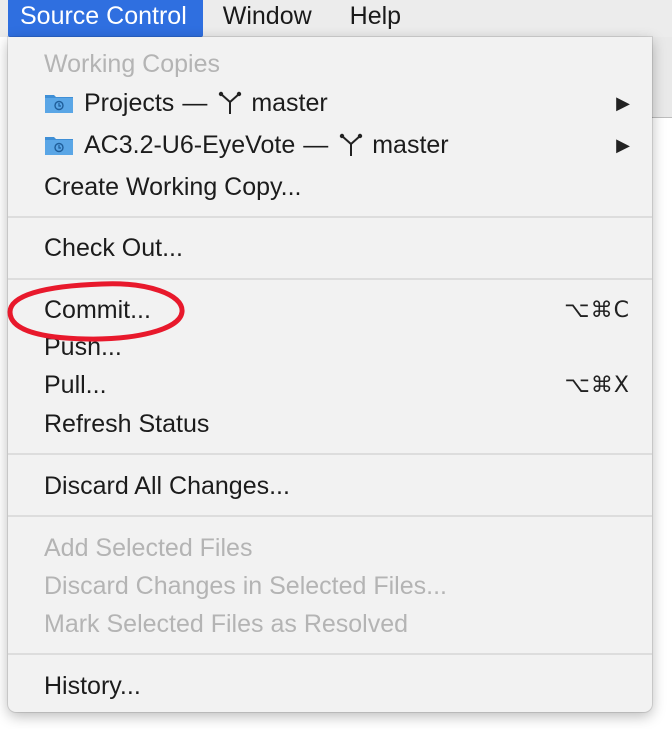 The height and width of the screenshot is (729, 672). I want to click on menu-item-pull: Pull... ⌥⌘X, so click(330, 385).